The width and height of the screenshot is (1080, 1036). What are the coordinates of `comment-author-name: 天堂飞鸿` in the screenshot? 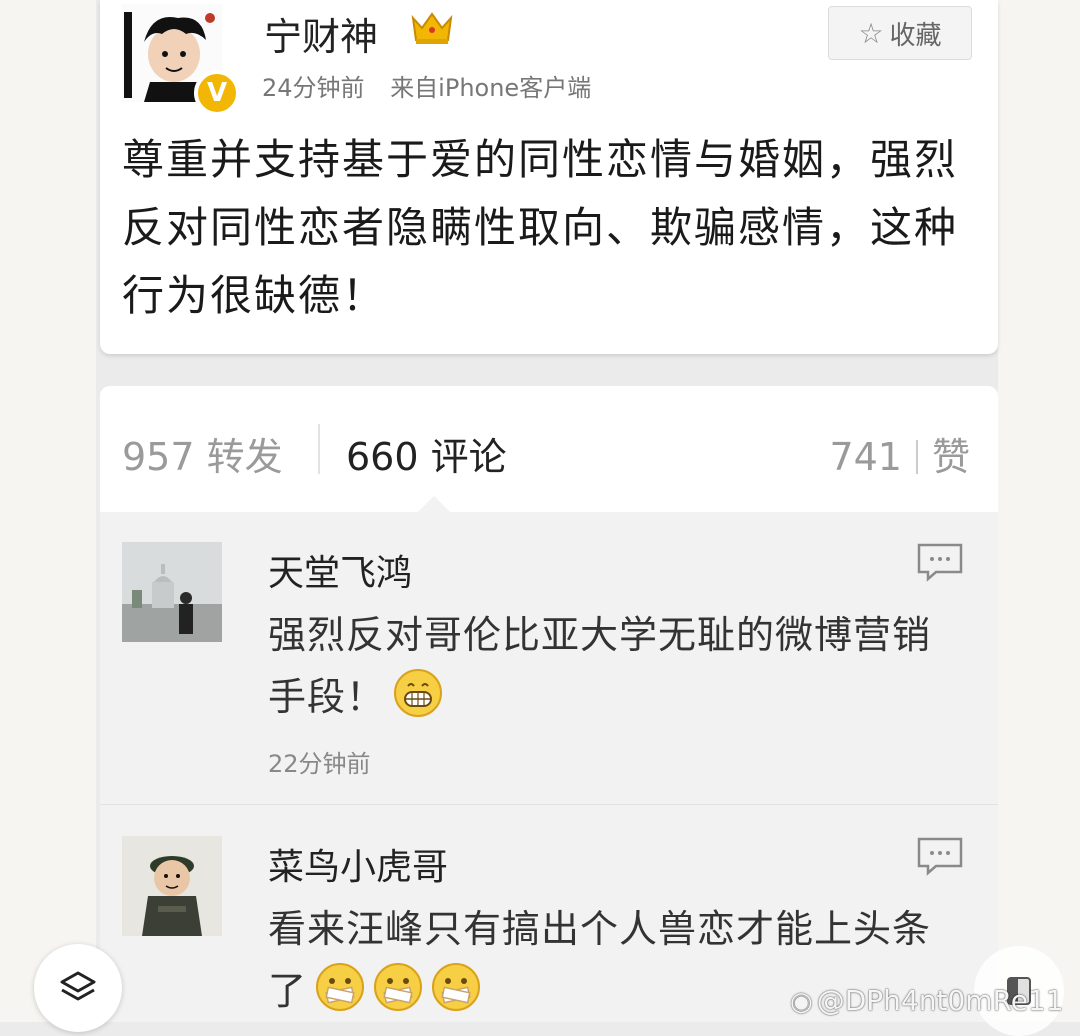 It's located at (340, 570).